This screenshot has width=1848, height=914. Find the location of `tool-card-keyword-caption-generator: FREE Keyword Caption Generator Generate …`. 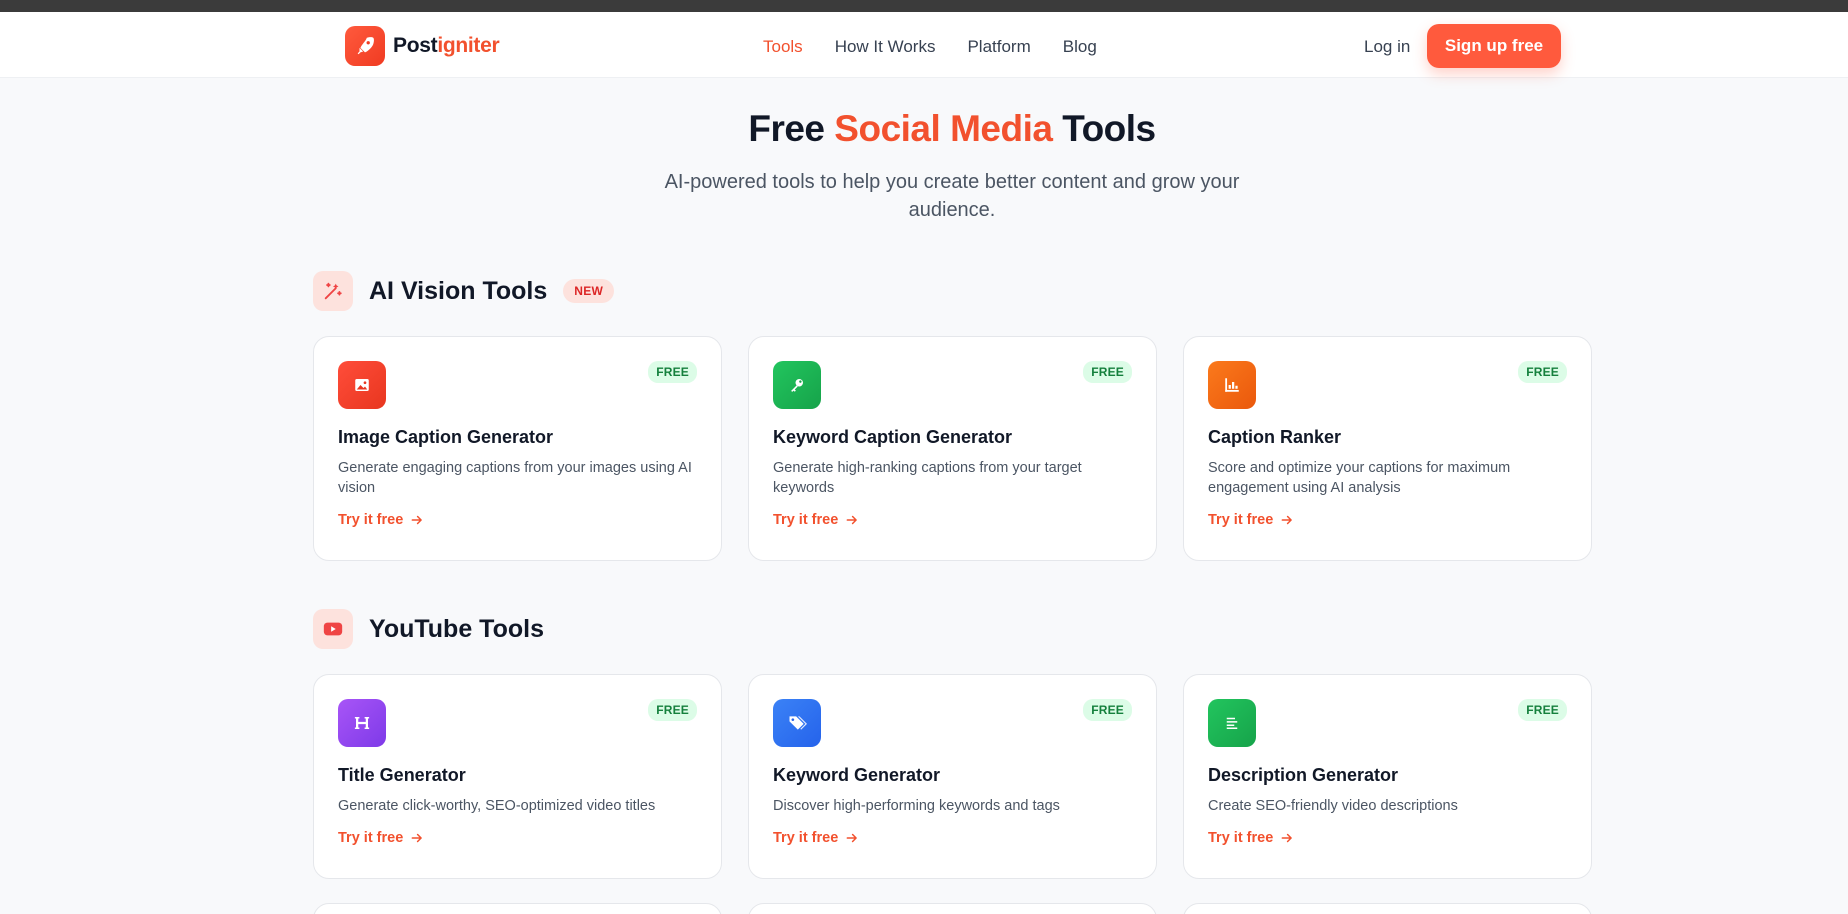

tool-card-keyword-caption-generator: FREE Keyword Caption Generator Generate … is located at coordinates (952, 448).